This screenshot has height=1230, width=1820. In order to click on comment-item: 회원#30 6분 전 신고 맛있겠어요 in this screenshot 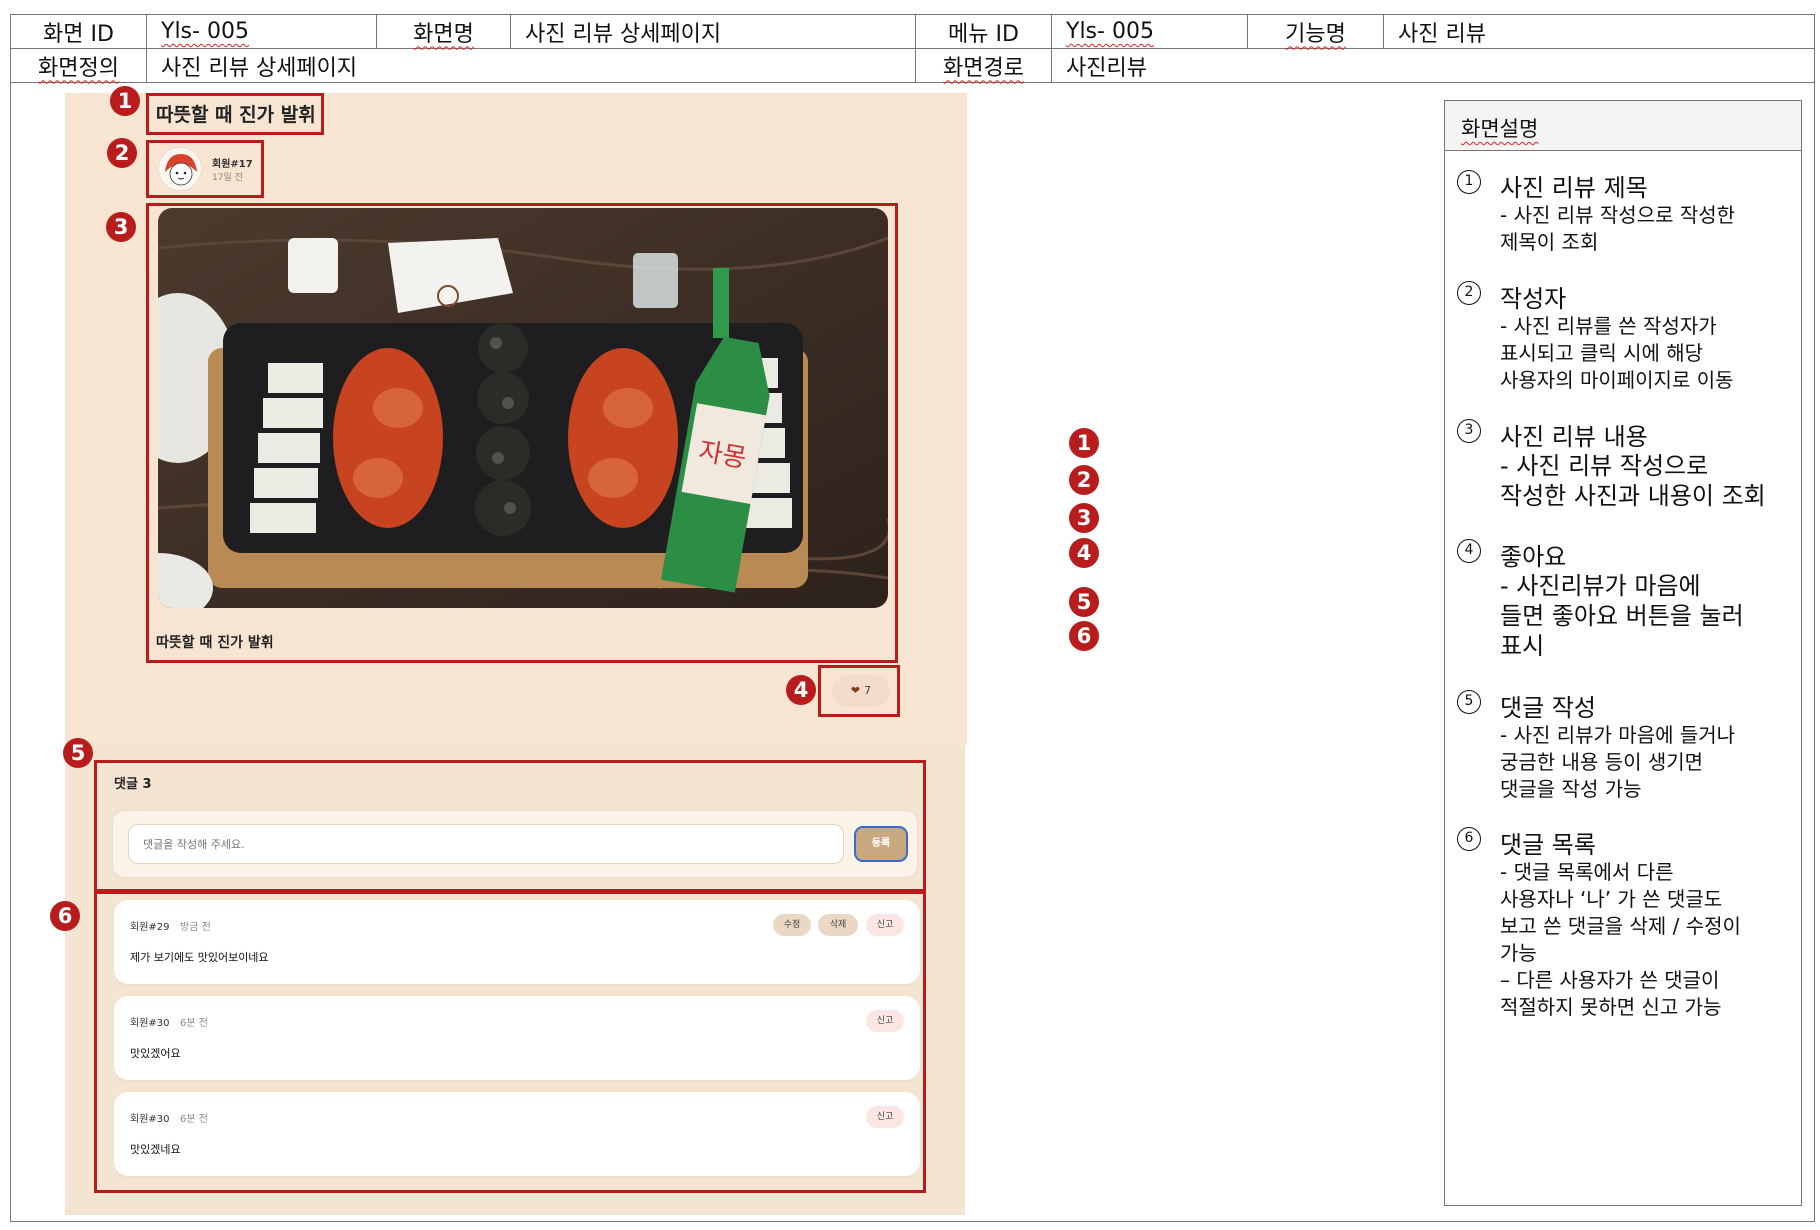, I will do `click(517, 1038)`.